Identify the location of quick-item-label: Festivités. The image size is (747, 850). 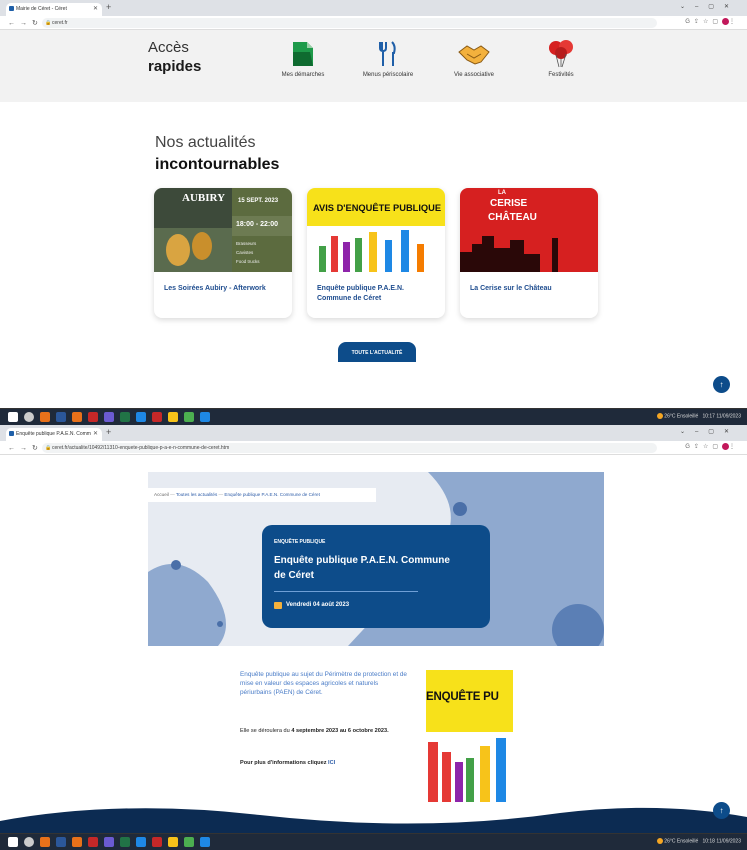
(561, 75).